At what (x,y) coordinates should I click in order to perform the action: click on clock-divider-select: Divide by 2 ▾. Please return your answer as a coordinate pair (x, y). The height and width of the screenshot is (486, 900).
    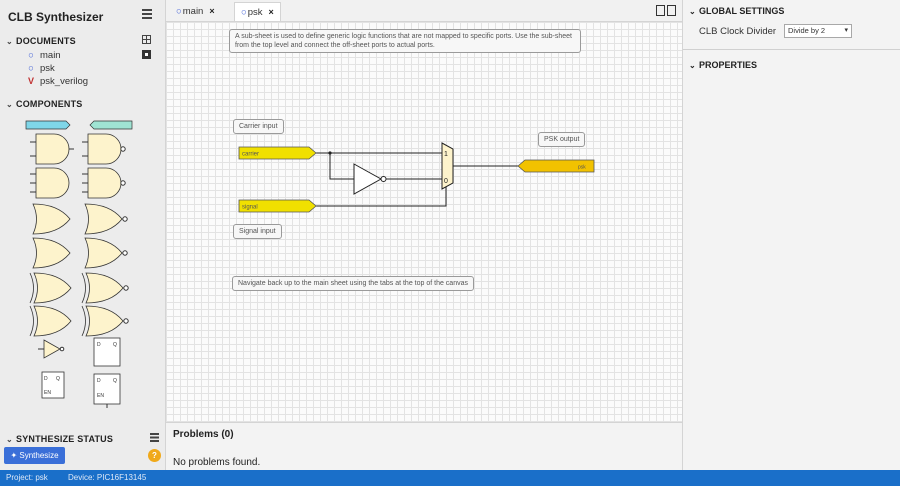
    Looking at the image, I should click on (818, 31).